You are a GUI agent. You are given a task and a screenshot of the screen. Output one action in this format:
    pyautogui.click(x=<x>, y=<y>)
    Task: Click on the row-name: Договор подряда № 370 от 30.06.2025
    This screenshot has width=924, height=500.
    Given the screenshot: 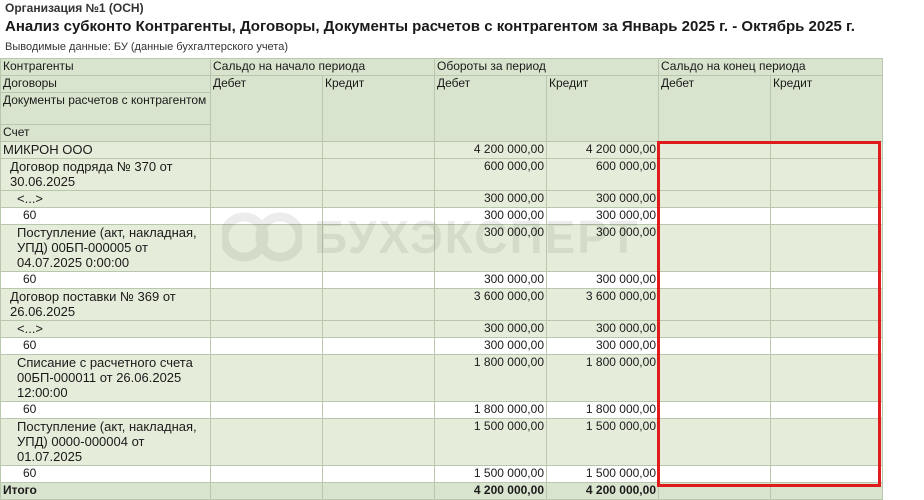 What is the action you would take?
    pyautogui.click(x=105, y=174)
    